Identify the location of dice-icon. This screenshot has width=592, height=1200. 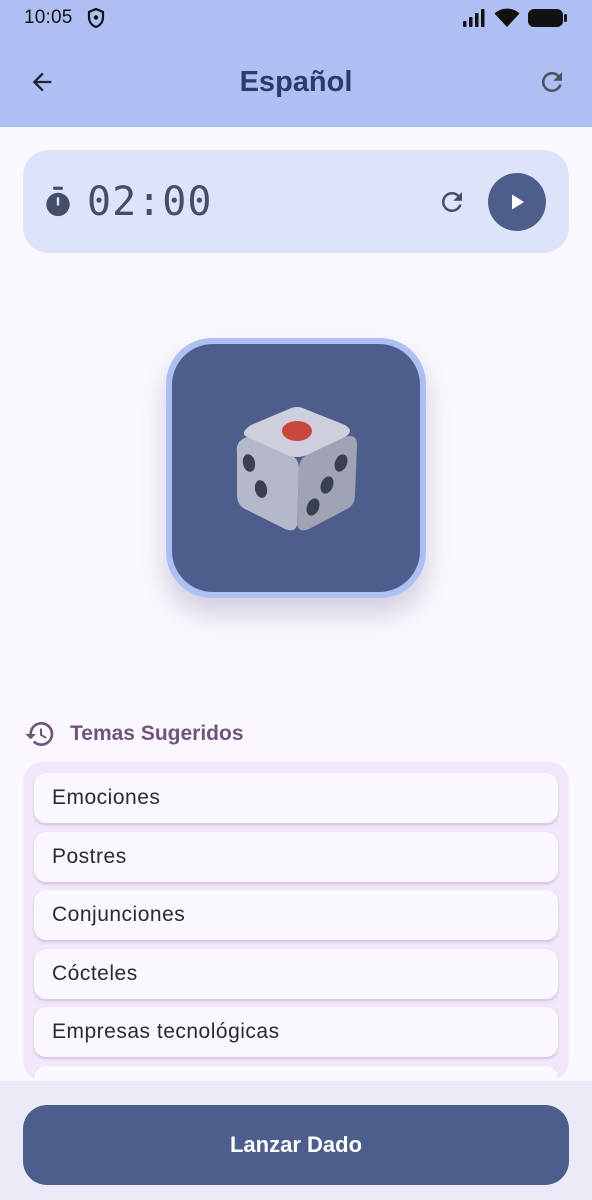
(296, 469).